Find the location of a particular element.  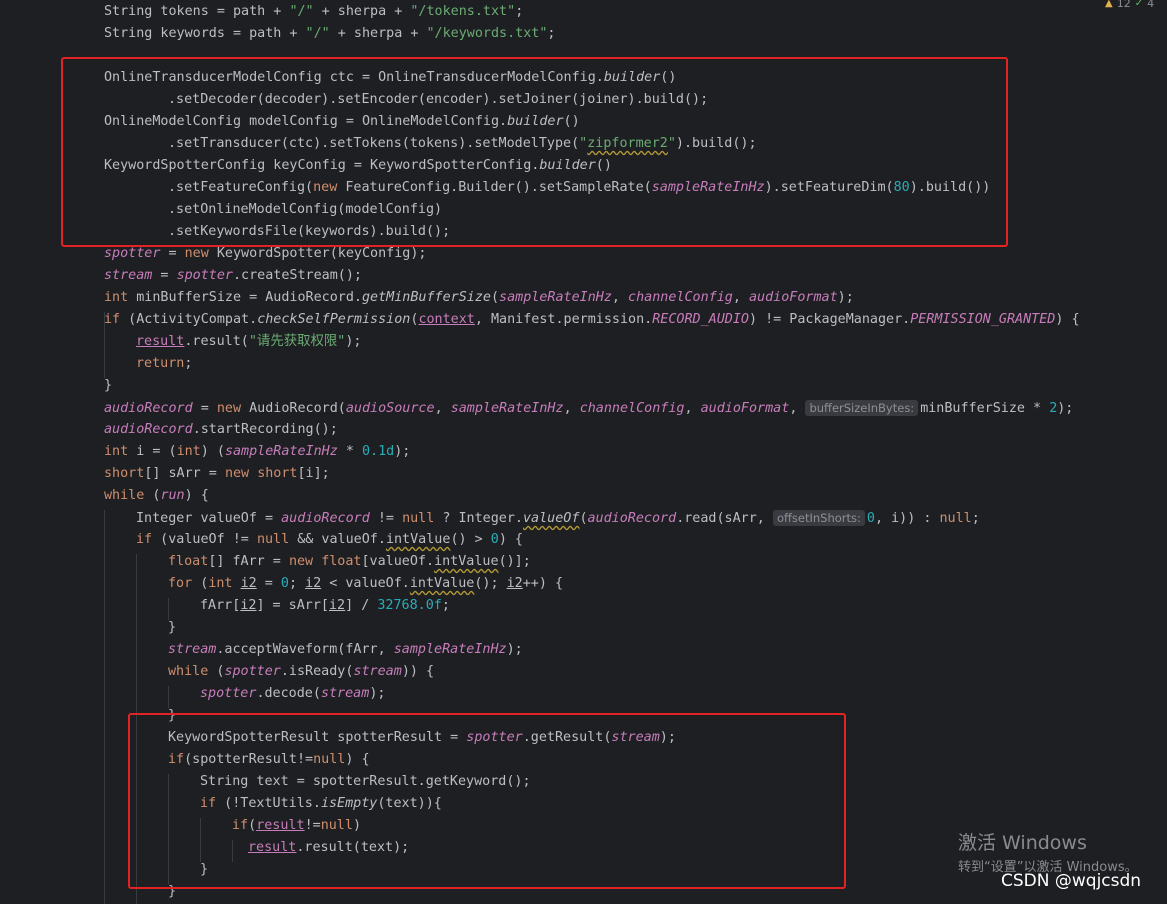

code-line: result.result("请先获取权限"); is located at coordinates (249, 341).